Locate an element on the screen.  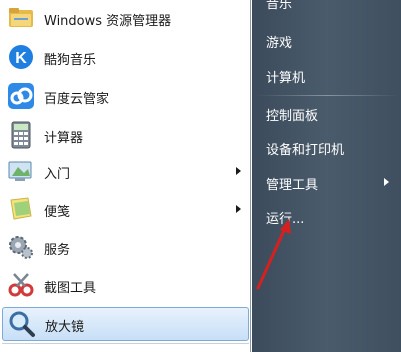
program-item-windows-explorer: Windows 资源管理器 is located at coordinates (125, 19).